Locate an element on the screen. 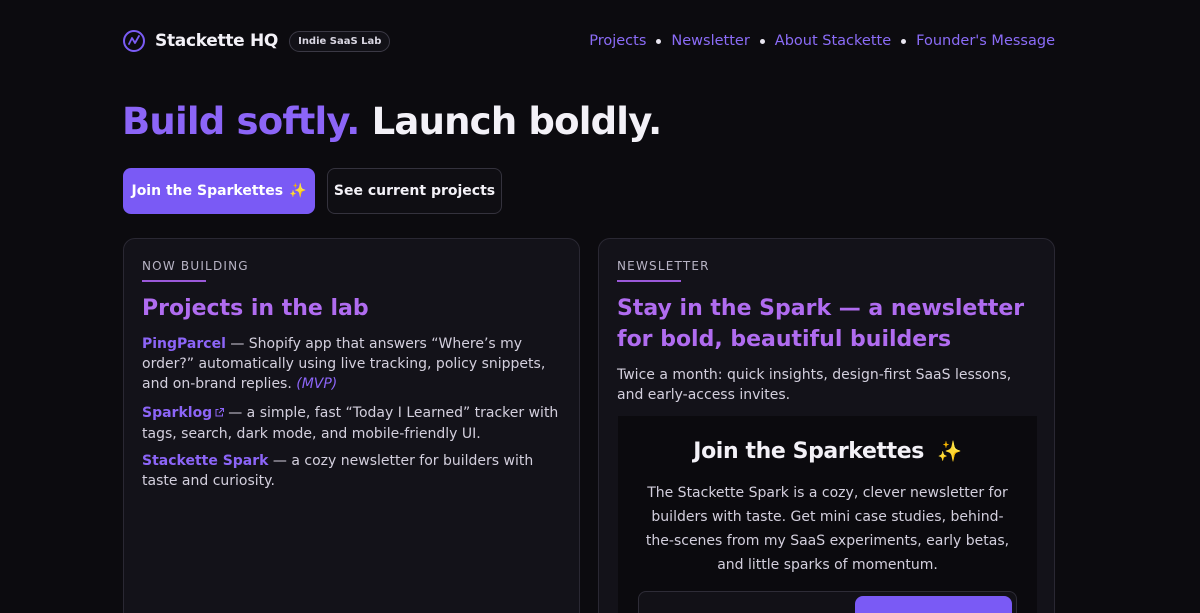 The height and width of the screenshot is (613, 1200). email-field is located at coordinates (753, 602).